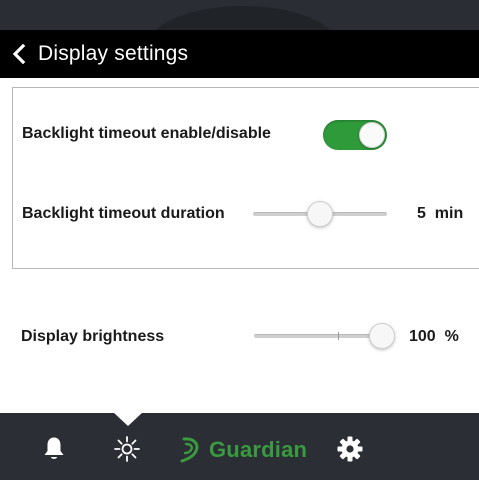 Image resolution: width=479 pixels, height=480 pixels. I want to click on toggle-knob, so click(372, 135).